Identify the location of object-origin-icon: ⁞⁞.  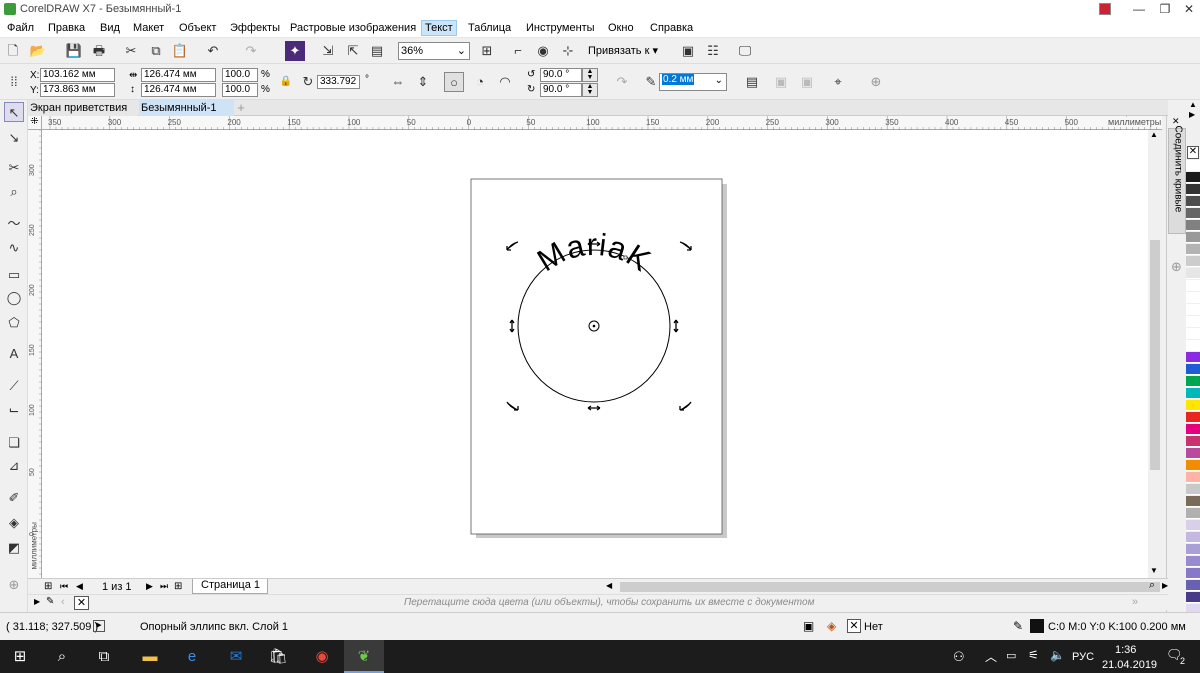
(14, 82).